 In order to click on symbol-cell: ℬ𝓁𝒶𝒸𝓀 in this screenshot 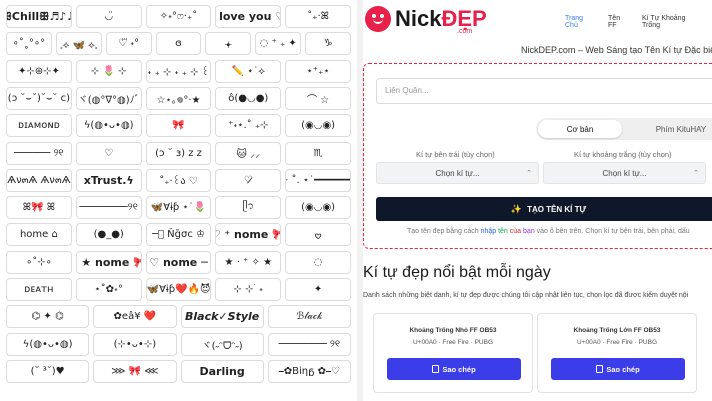, I will do `click(309, 317)`.